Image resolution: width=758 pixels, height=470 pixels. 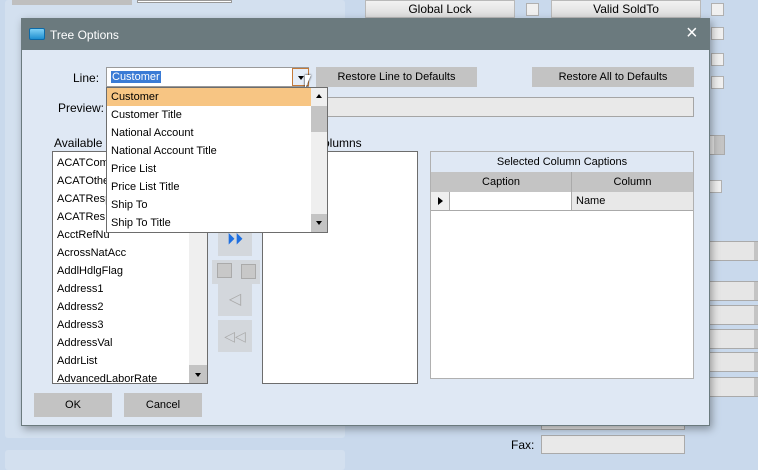 I want to click on cancel-button: Cancel, so click(x=163, y=405).